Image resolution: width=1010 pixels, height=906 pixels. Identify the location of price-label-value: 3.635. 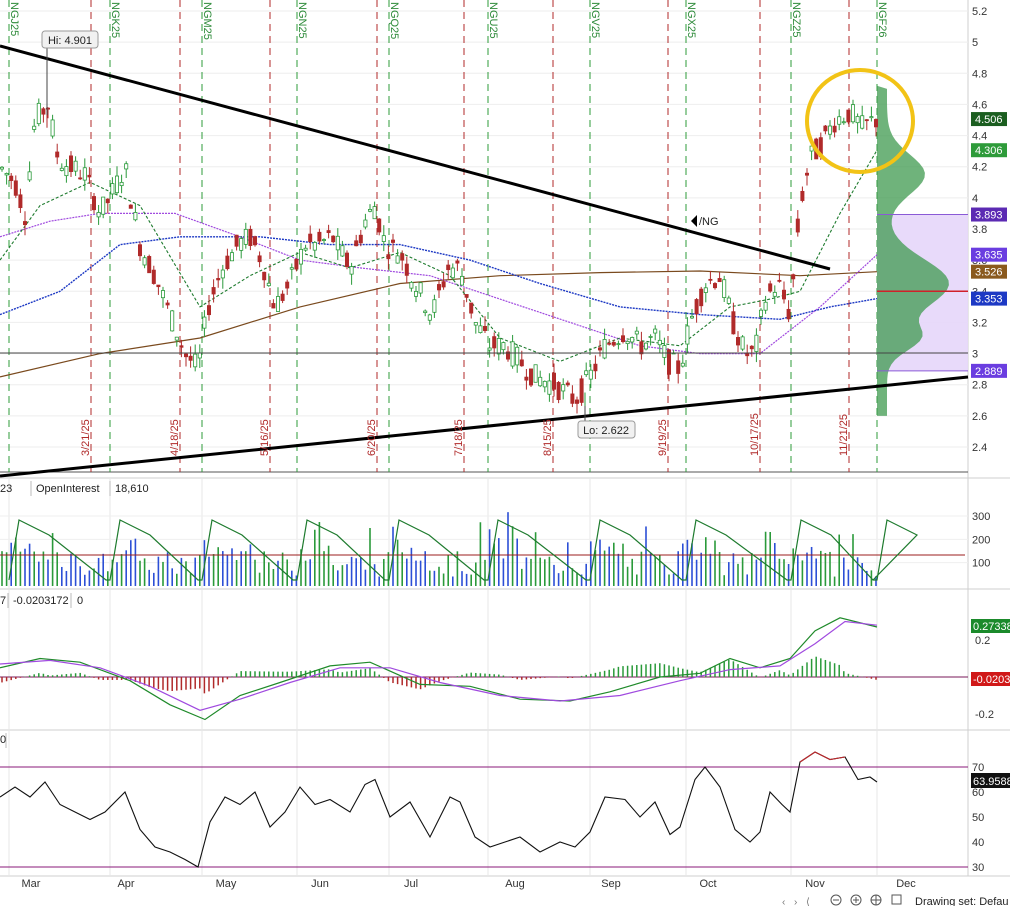
(989, 256).